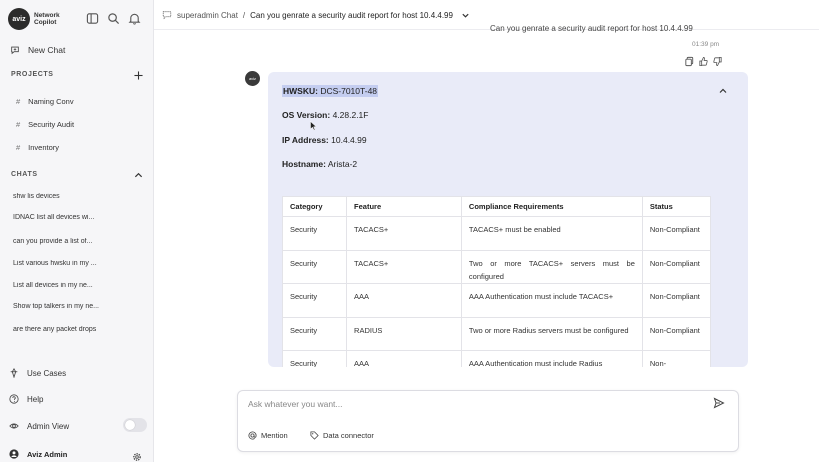 The width and height of the screenshot is (819, 462). Describe the element at coordinates (137, 455) in the screenshot. I see `gear-icon` at that location.